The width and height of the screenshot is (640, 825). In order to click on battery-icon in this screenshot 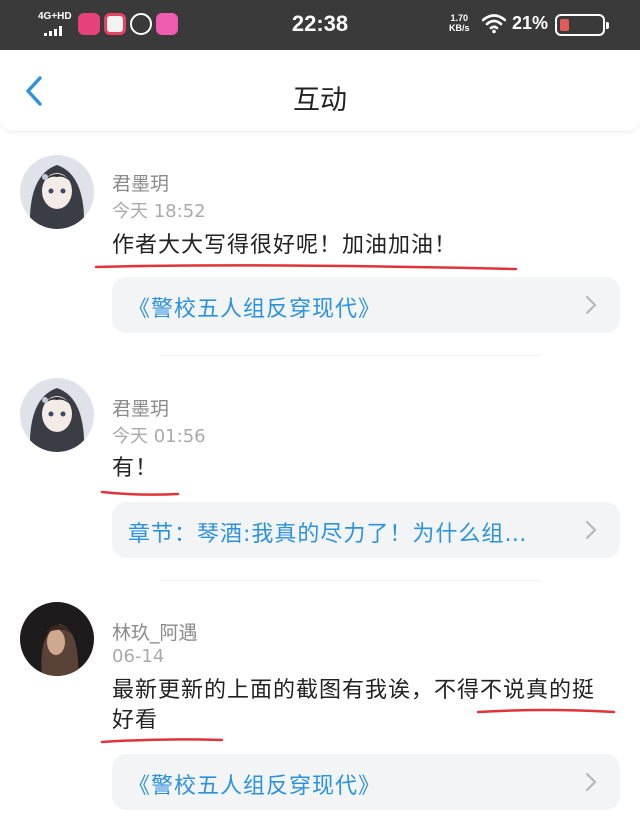, I will do `click(582, 25)`.